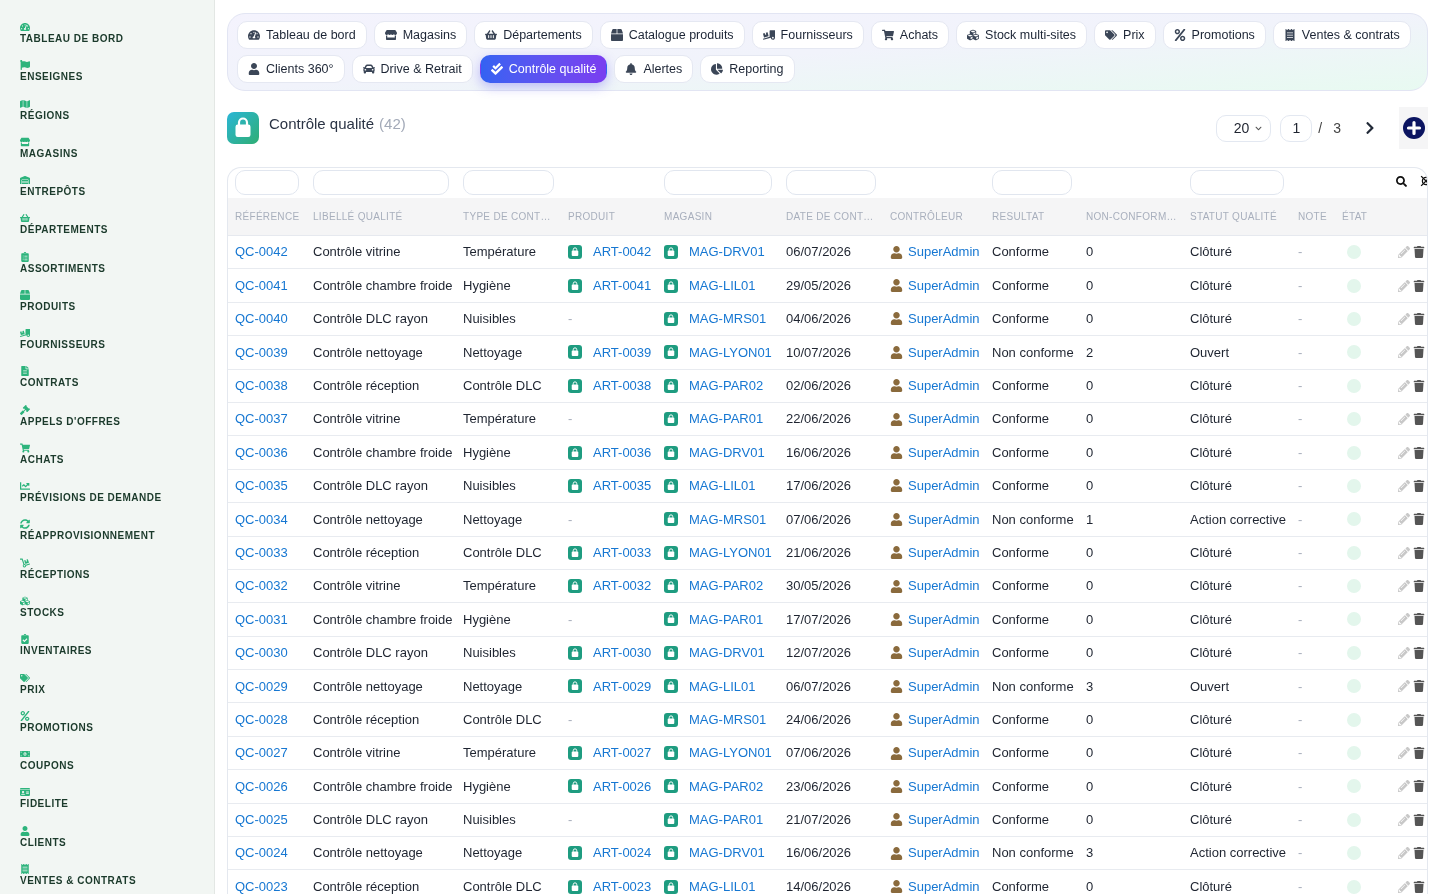  What do you see at coordinates (261, 786) in the screenshot?
I see `reference-link: QC-0026` at bounding box center [261, 786].